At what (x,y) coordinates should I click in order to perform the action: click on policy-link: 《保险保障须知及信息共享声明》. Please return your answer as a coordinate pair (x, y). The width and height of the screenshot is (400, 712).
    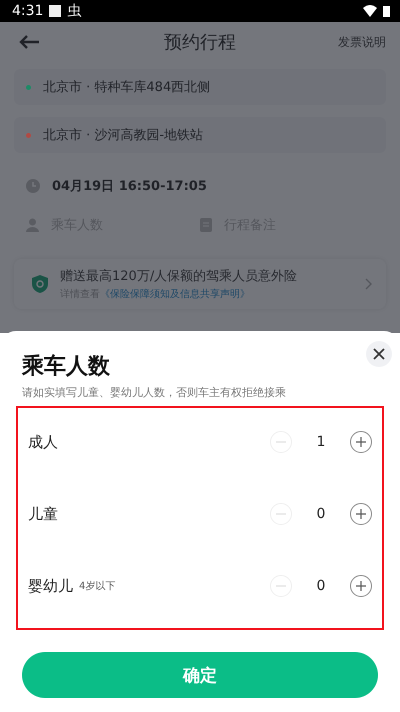
    Looking at the image, I should click on (175, 294).